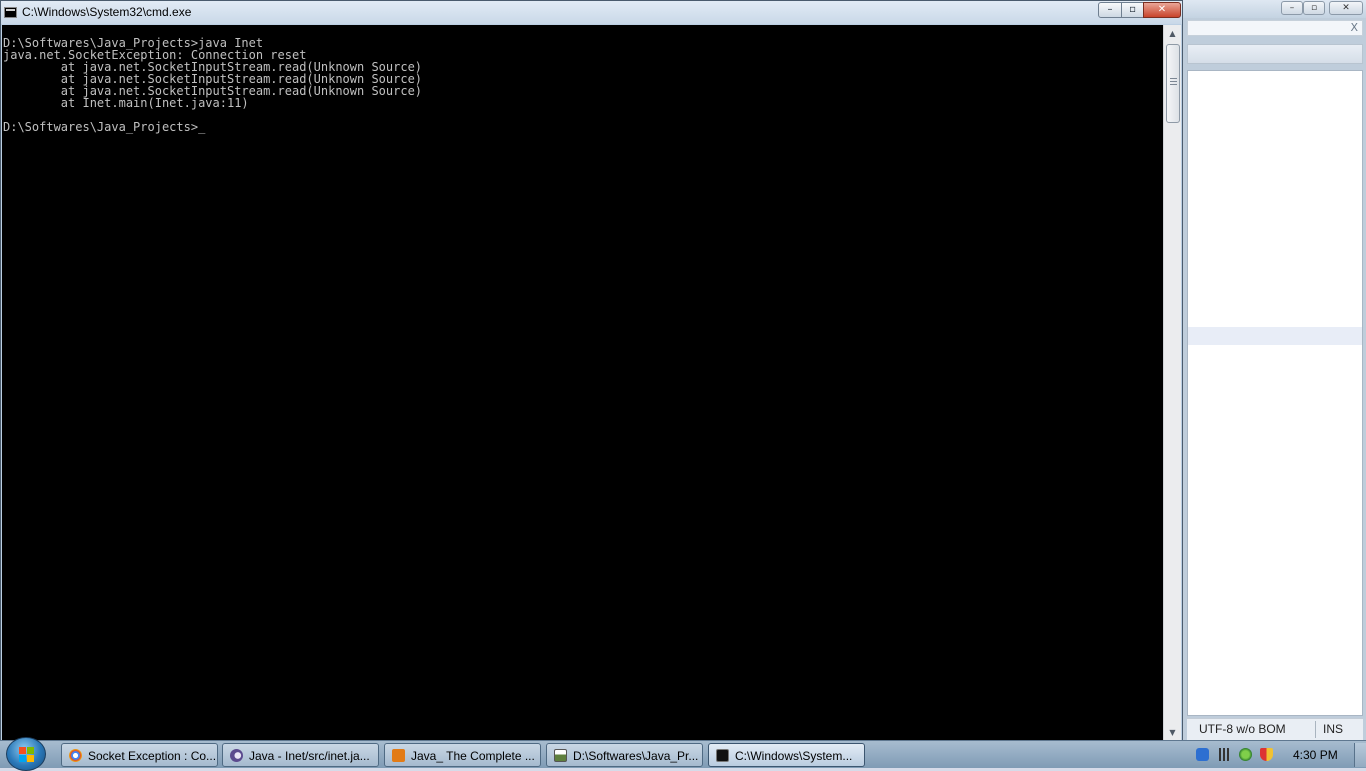 This screenshot has width=1366, height=771. What do you see at coordinates (591, 12) in the screenshot?
I see `cmd-titlebar: C:\Windows\System32\cmd.exe – ▫ ✕` at bounding box center [591, 12].